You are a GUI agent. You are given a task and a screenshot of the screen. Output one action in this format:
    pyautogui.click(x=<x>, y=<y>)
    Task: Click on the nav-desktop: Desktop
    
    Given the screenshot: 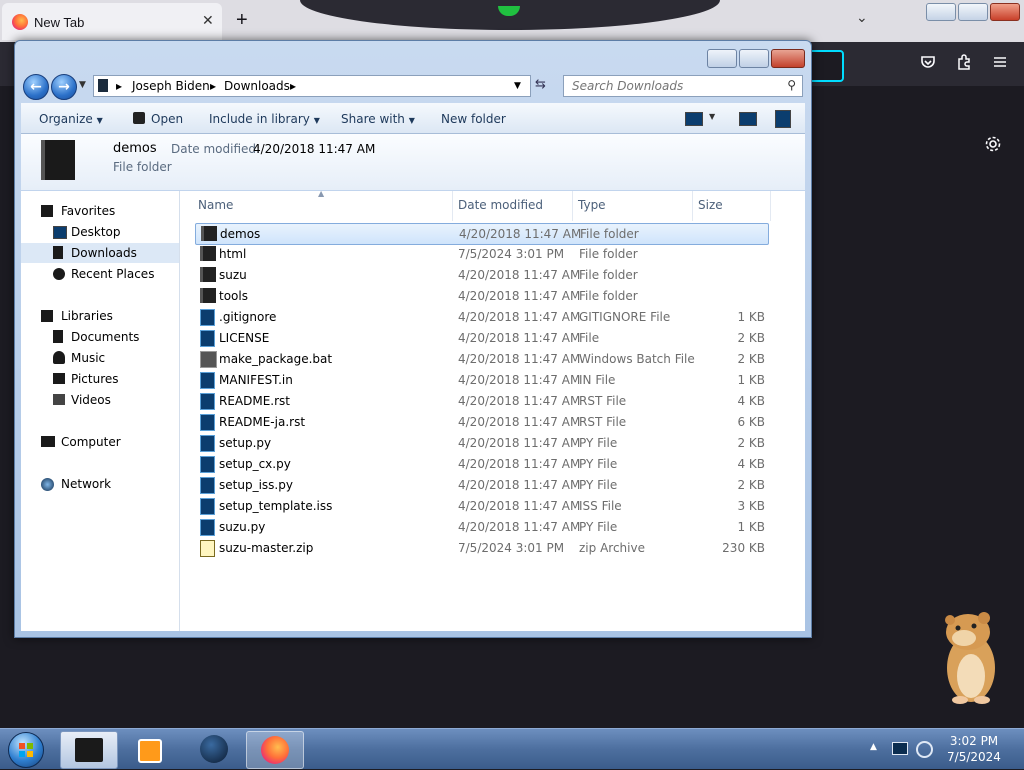 What is the action you would take?
    pyautogui.click(x=100, y=232)
    